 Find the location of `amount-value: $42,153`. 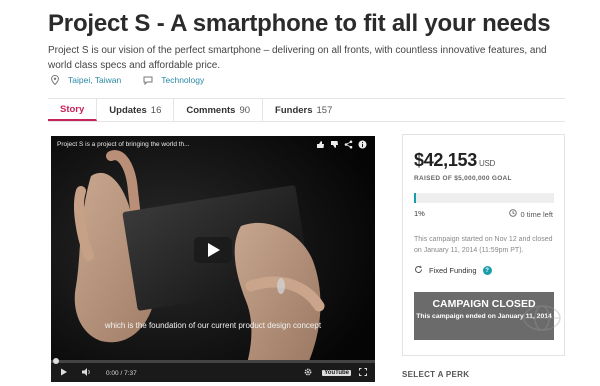

amount-value: $42,153 is located at coordinates (445, 160).